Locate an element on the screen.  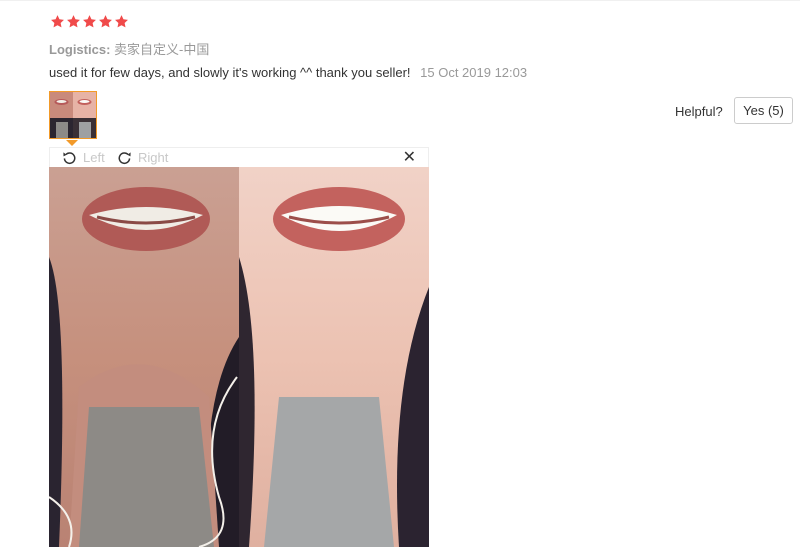
star-rating is located at coordinates (89, 21).